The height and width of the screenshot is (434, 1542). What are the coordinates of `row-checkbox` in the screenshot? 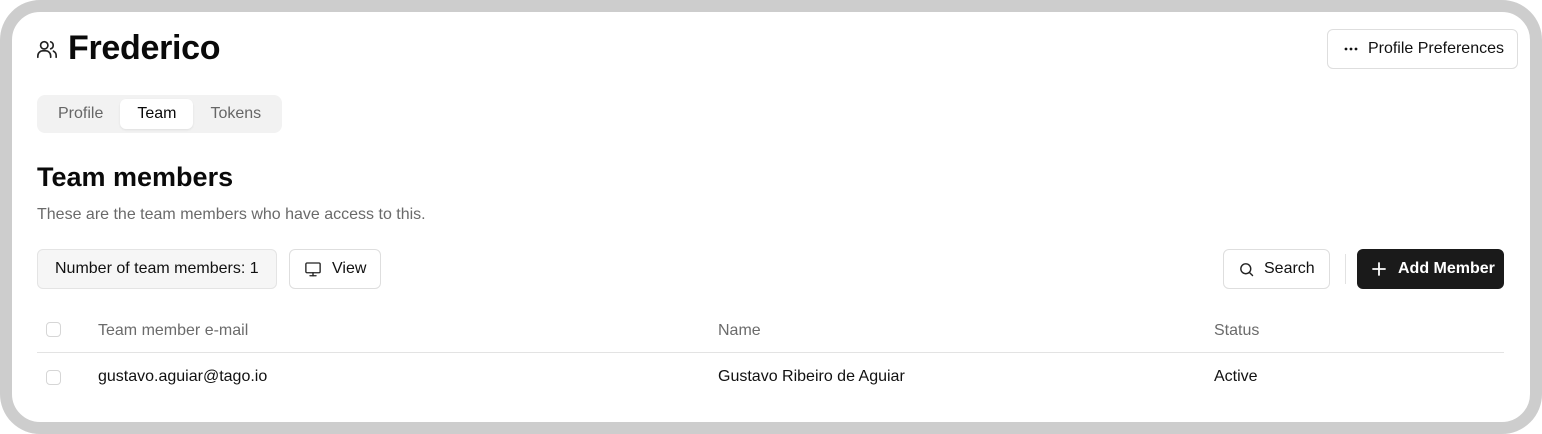 It's located at (53, 377).